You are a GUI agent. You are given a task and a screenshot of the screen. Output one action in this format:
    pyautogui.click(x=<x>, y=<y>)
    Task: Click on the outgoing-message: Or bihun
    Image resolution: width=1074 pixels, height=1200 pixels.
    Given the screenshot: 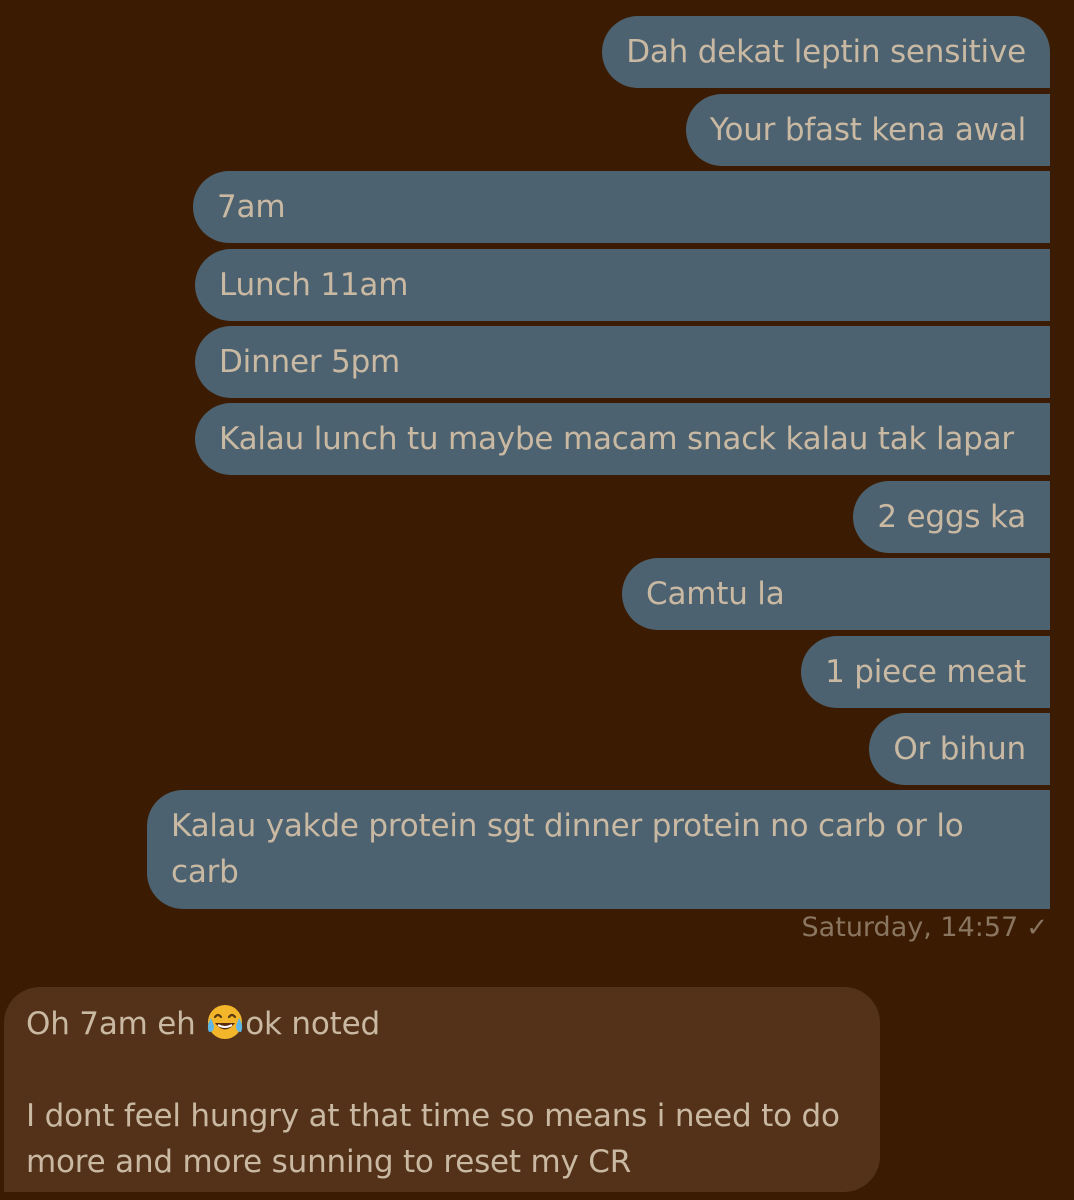 What is the action you would take?
    pyautogui.click(x=959, y=749)
    